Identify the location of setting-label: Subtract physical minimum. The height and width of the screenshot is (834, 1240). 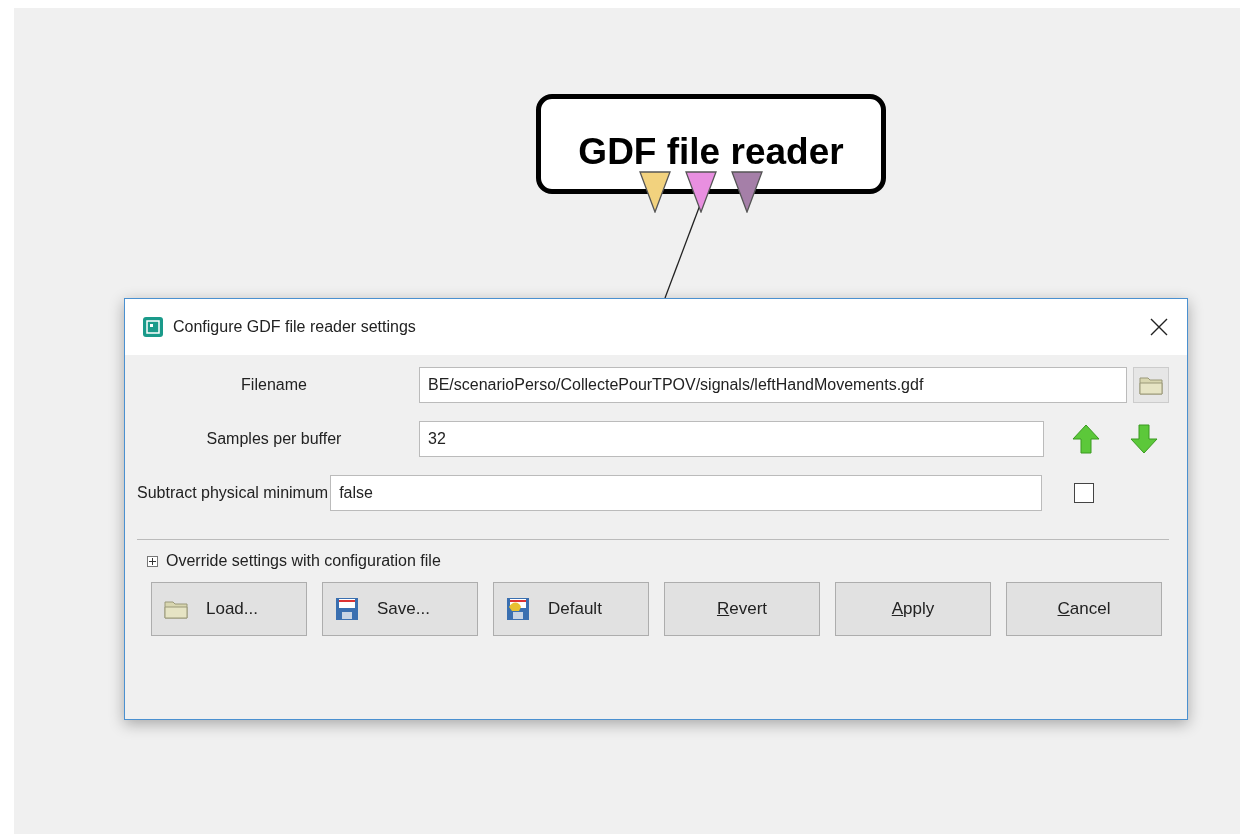
(233, 493).